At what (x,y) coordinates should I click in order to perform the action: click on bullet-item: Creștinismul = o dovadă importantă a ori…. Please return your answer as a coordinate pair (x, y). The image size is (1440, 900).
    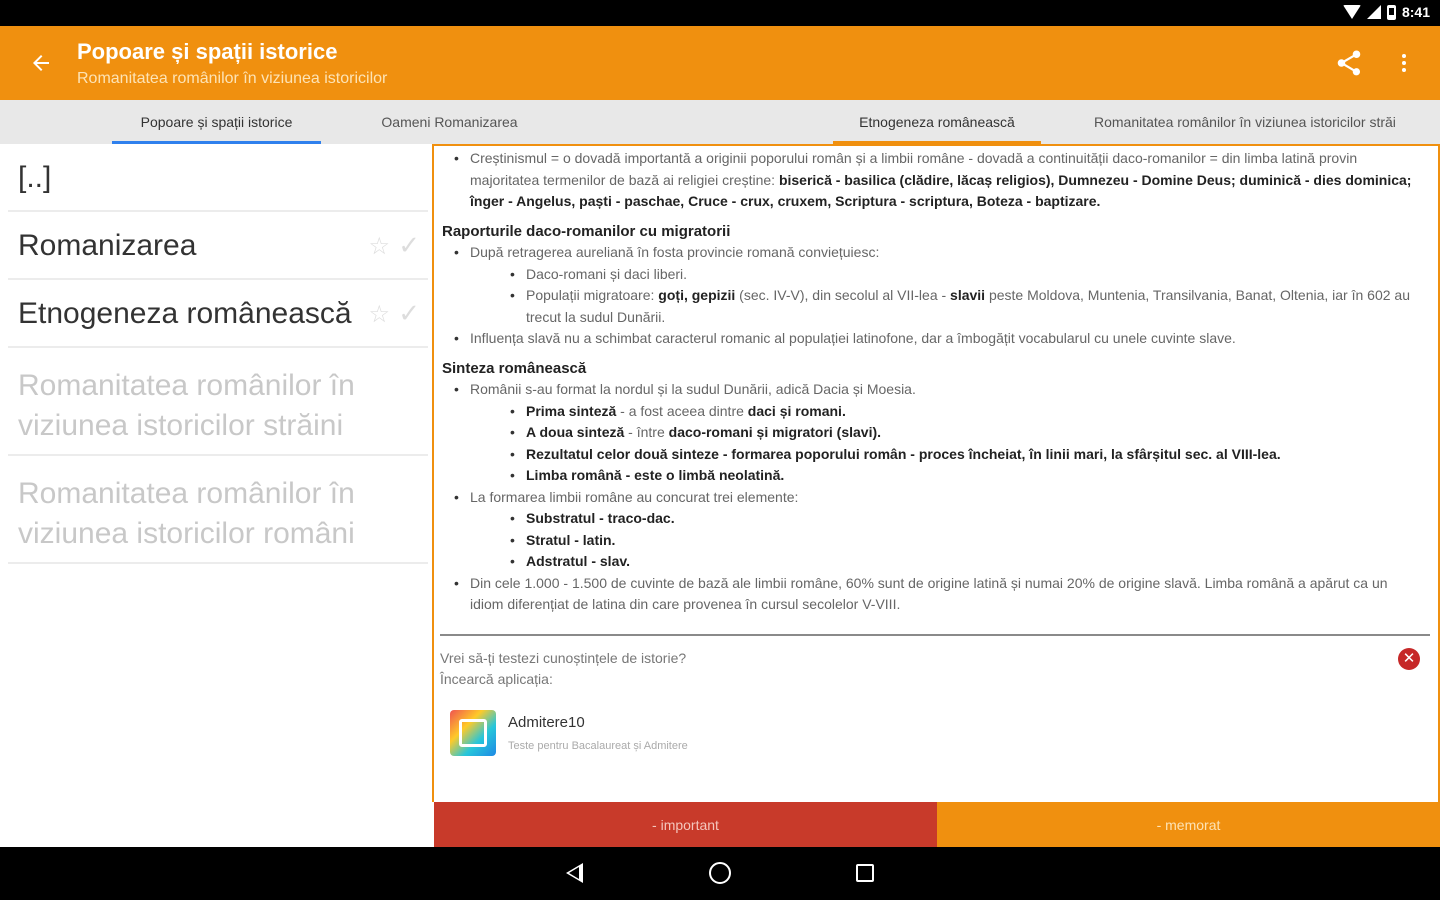
    Looking at the image, I should click on (933, 180).